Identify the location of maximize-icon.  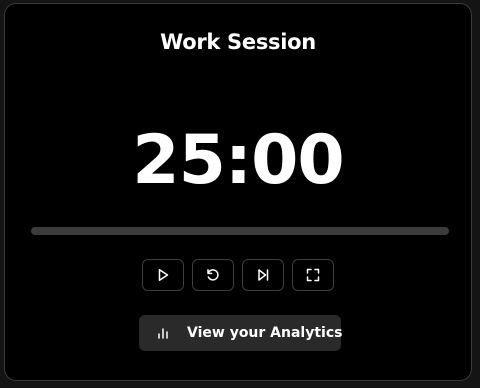
(313, 275).